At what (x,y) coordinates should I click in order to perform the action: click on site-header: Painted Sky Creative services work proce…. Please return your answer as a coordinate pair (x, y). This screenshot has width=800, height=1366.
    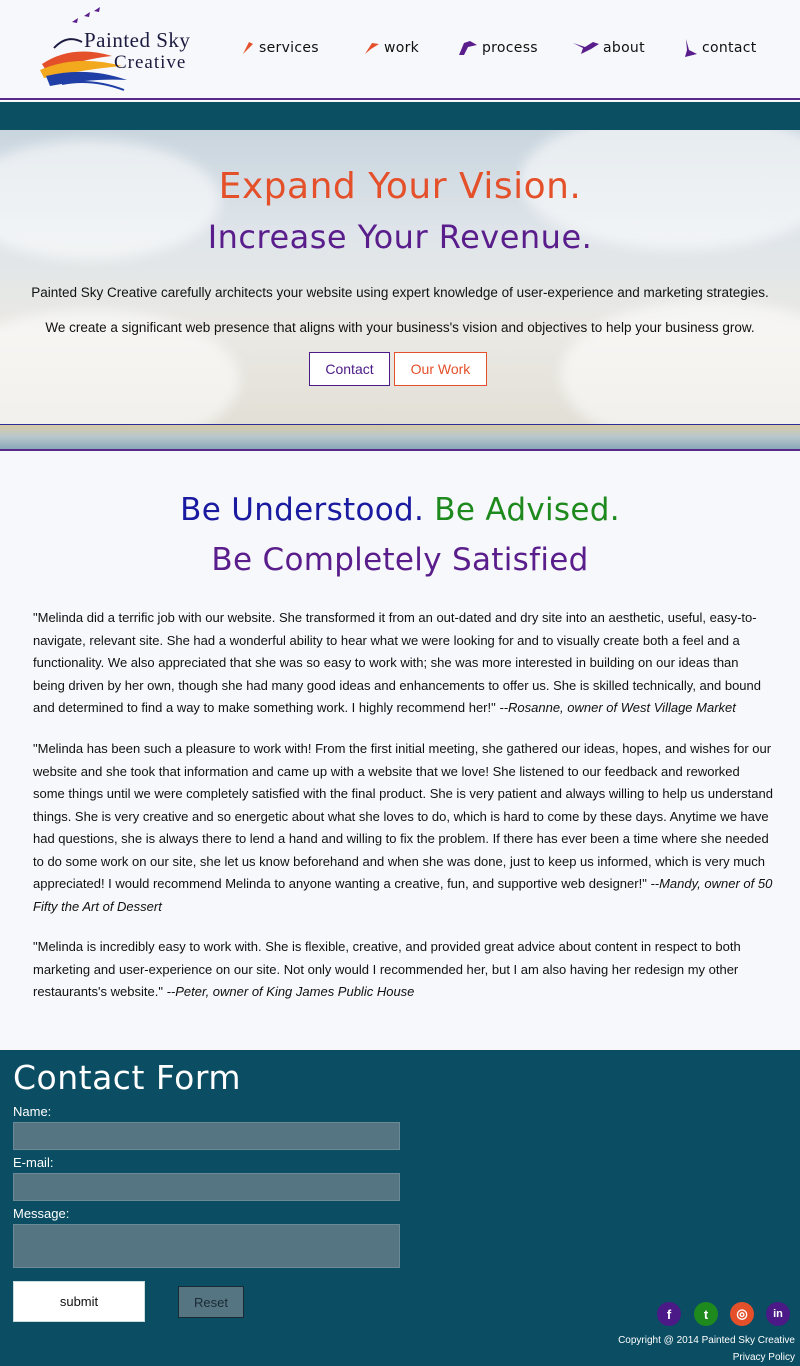
    Looking at the image, I should click on (400, 50).